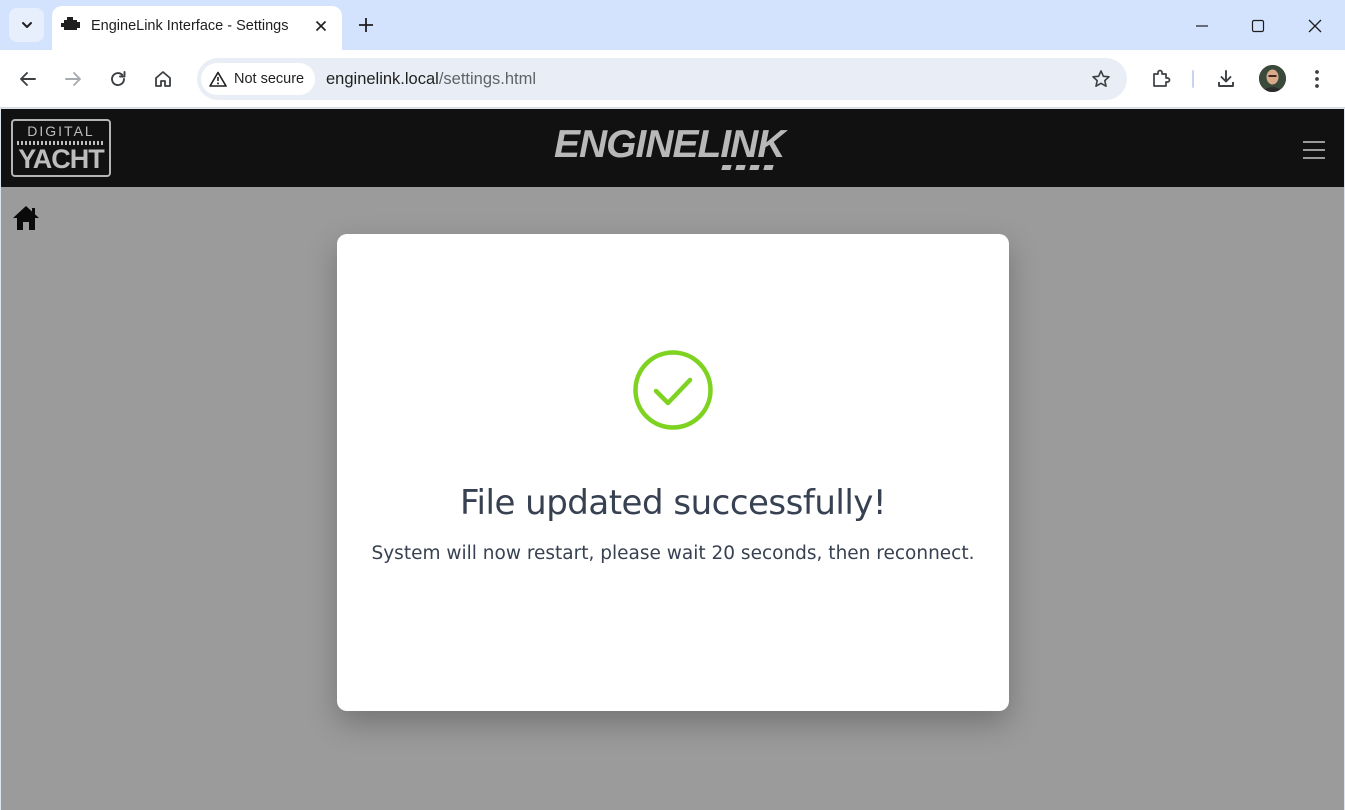 This screenshot has height=810, width=1345. I want to click on downloads-button, so click(1226, 79).